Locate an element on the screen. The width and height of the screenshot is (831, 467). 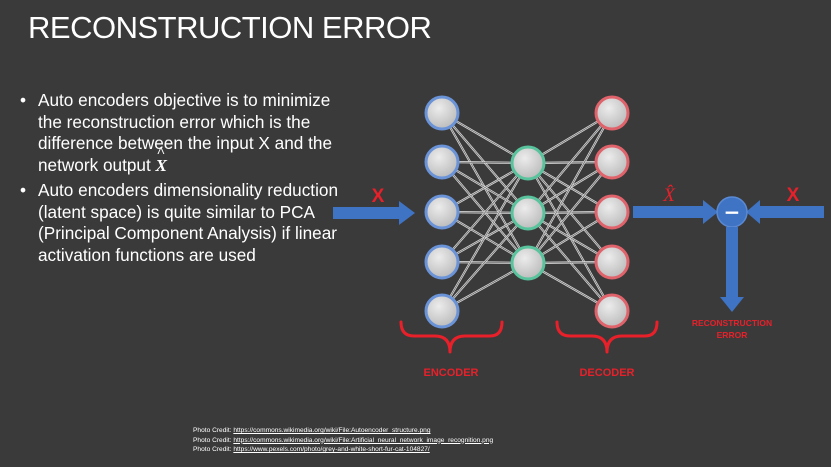
reconstruction-error-label: RECONSTRUCTION is located at coordinates (732, 323).